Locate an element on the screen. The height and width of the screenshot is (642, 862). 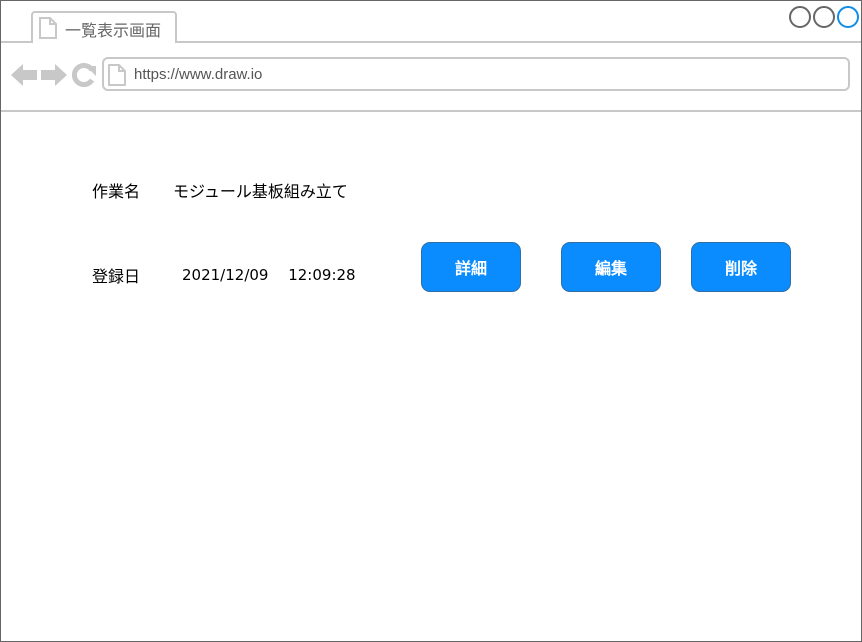
window-controls is located at coordinates (824, 17).